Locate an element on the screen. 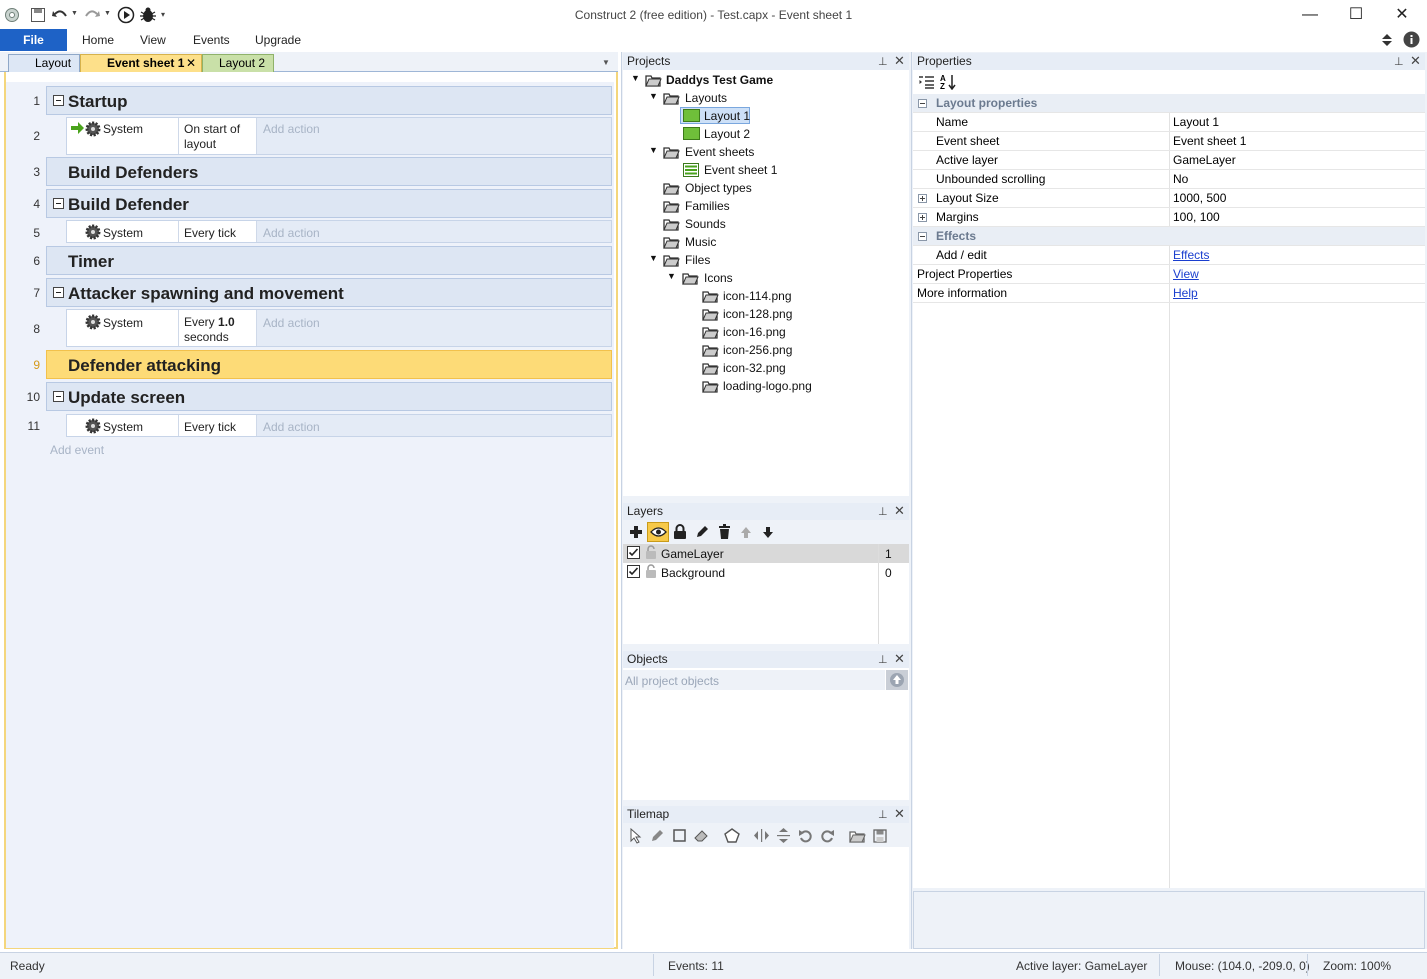  objects-up-button is located at coordinates (897, 680).